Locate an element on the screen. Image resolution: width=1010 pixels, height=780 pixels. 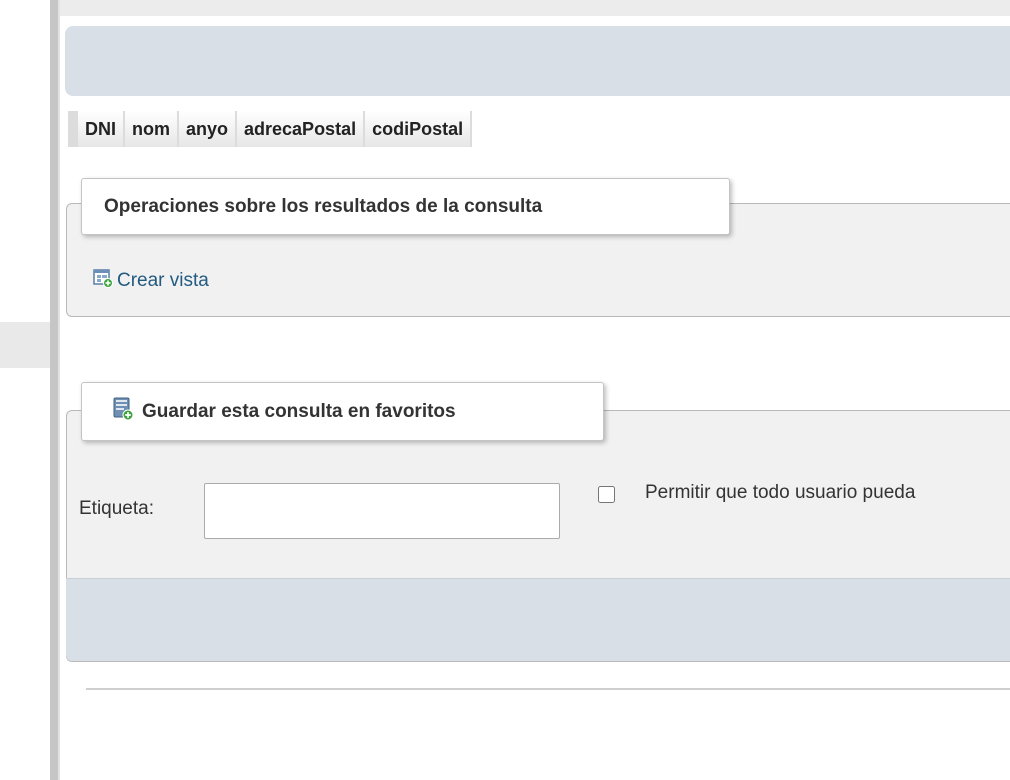
column-header-codipostal: codiPostal is located at coordinates (419, 129).